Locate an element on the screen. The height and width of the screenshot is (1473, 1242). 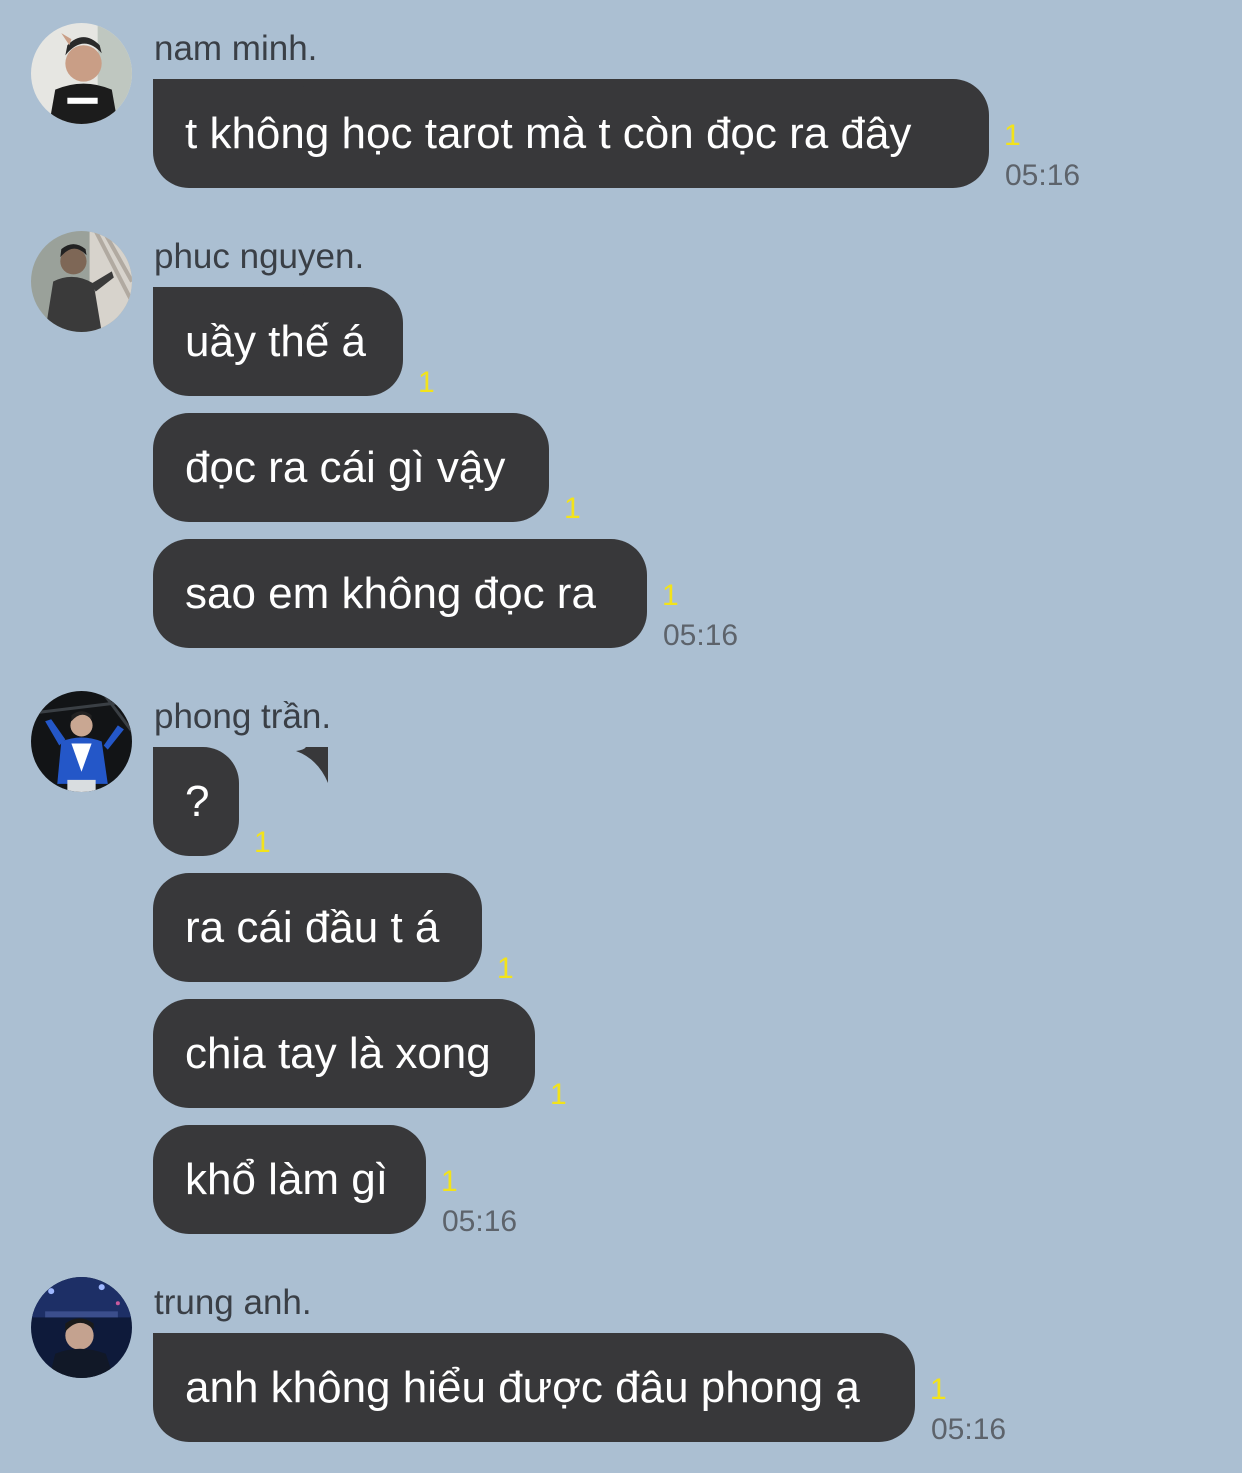
avatar-nam-minh is located at coordinates (81, 73).